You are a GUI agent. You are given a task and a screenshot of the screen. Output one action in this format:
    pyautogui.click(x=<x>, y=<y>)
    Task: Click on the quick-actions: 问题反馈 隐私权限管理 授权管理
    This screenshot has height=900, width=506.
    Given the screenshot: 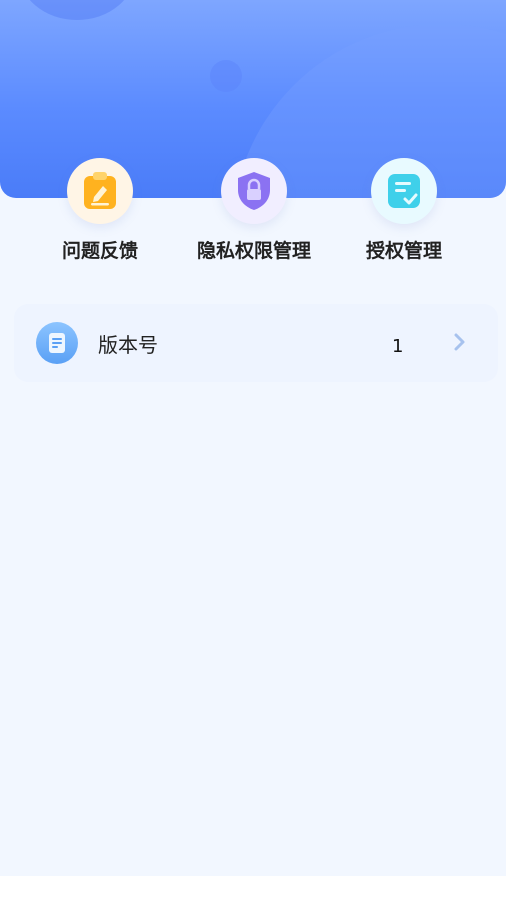 What is the action you would take?
    pyautogui.click(x=253, y=213)
    